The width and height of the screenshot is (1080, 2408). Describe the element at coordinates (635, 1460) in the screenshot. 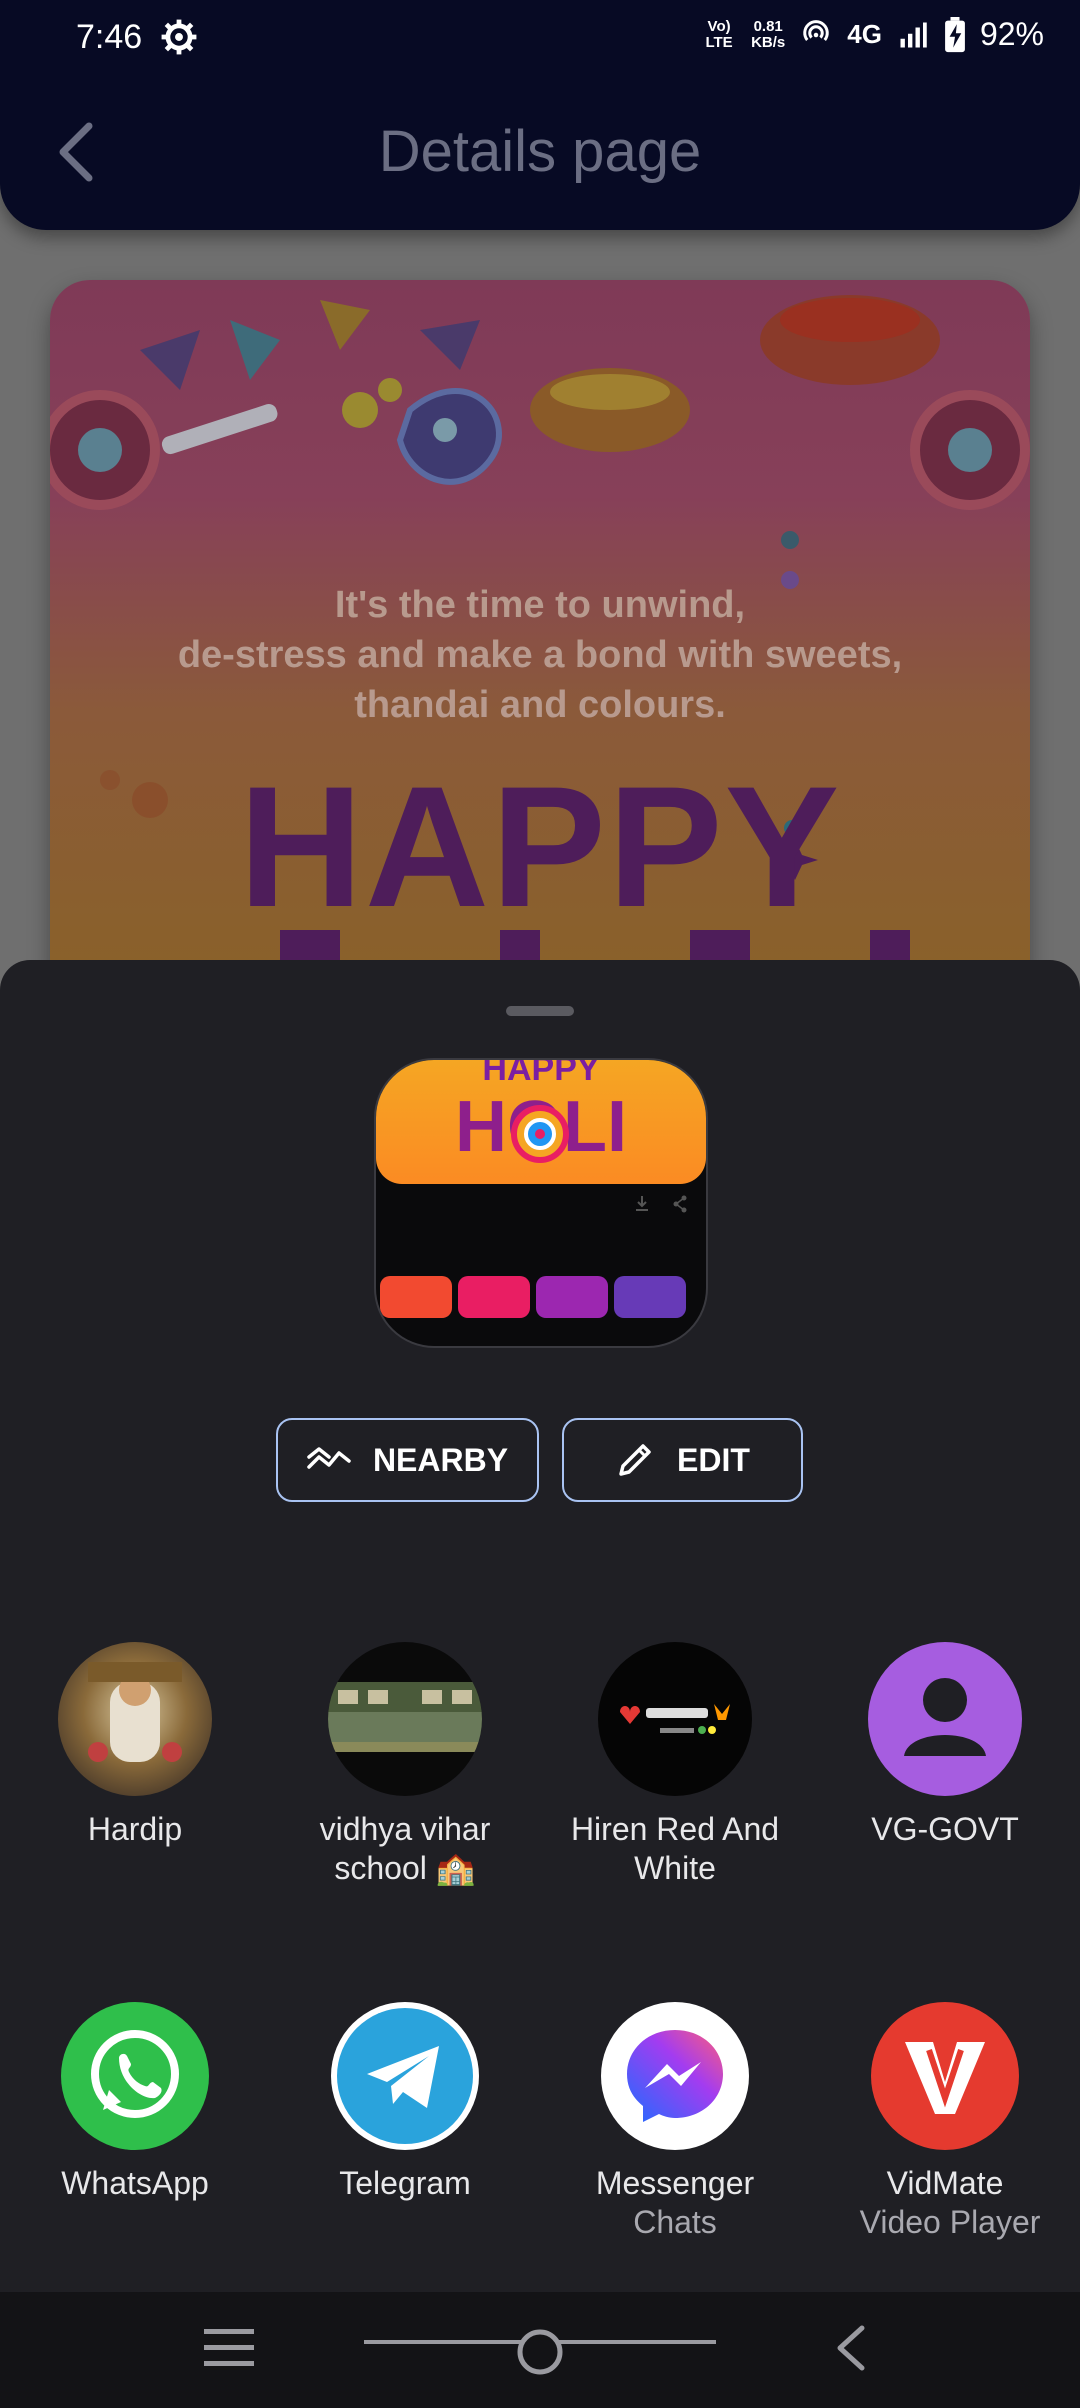

I see `pencil-icon` at that location.